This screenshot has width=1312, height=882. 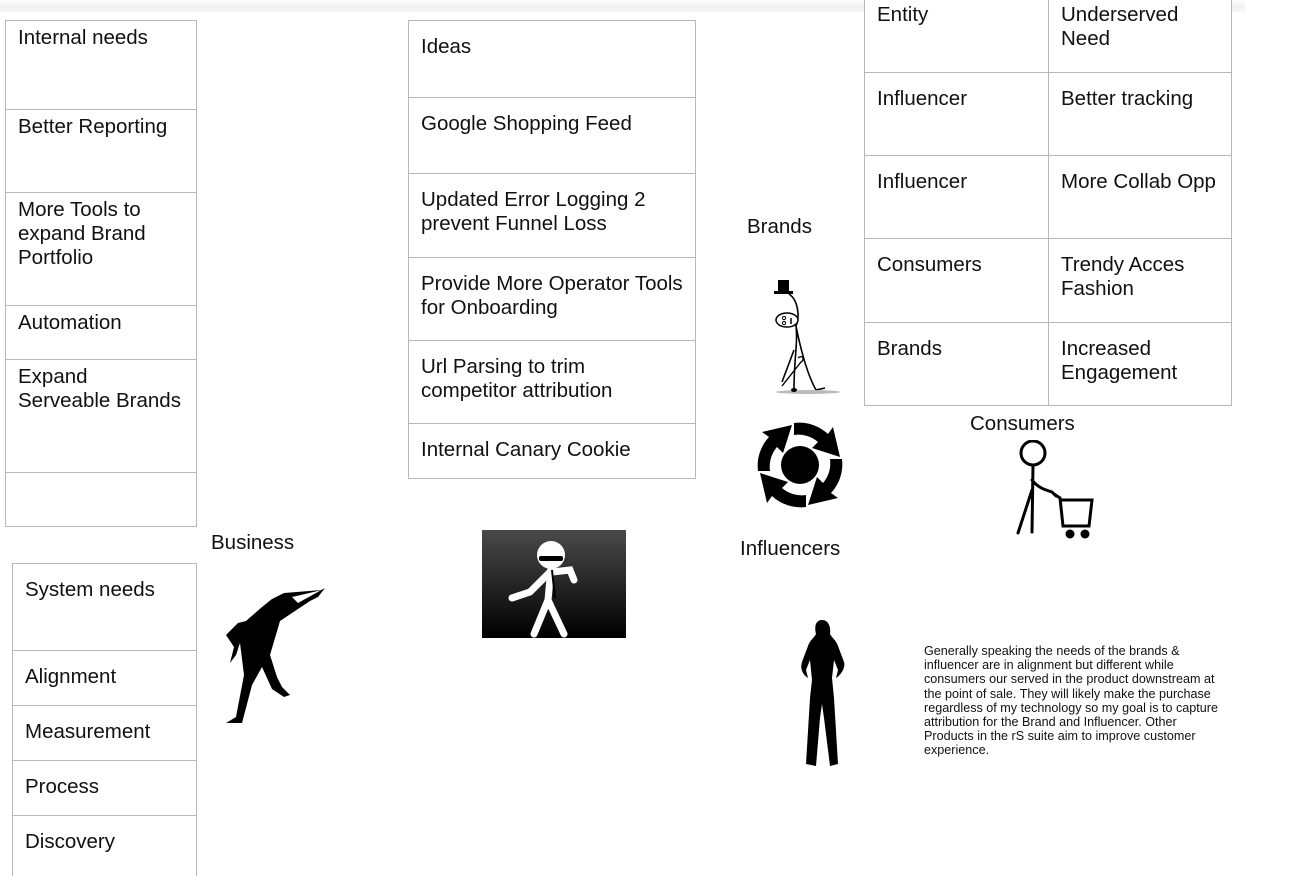 I want to click on table-cell: Google Shopping Feed, so click(x=552, y=135).